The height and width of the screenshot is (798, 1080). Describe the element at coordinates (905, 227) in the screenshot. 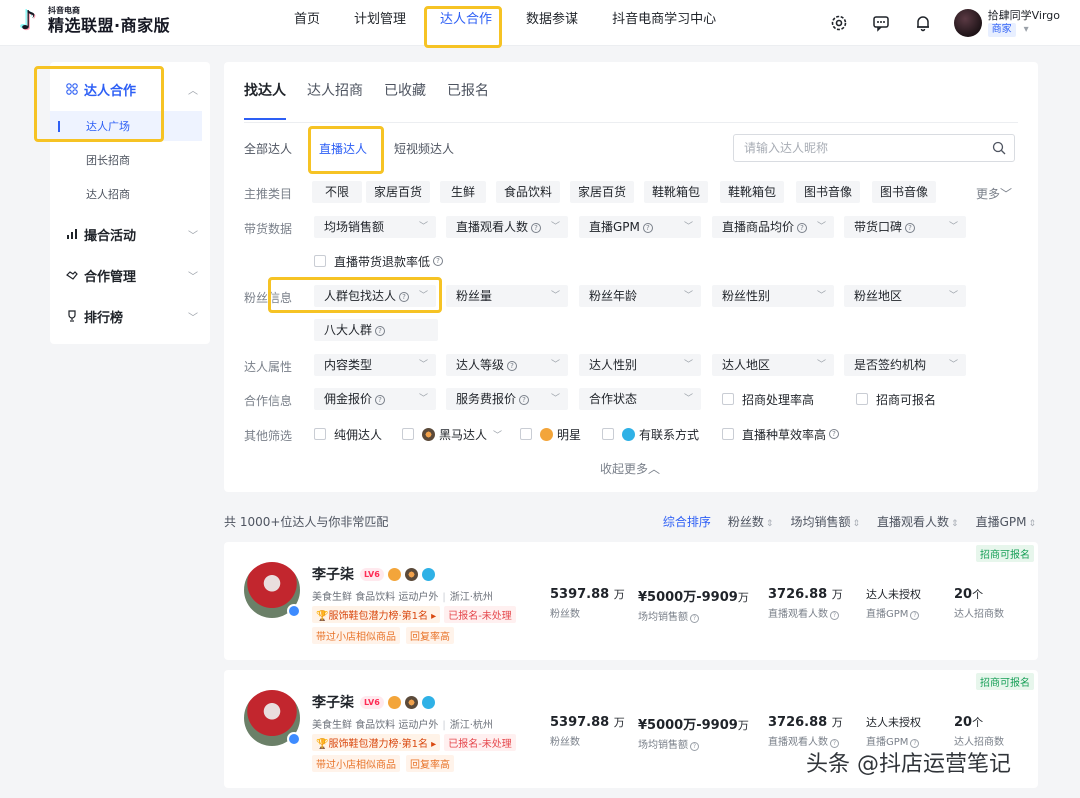

I see `dropdown-reputation: 带货口碑? ﹀` at that location.